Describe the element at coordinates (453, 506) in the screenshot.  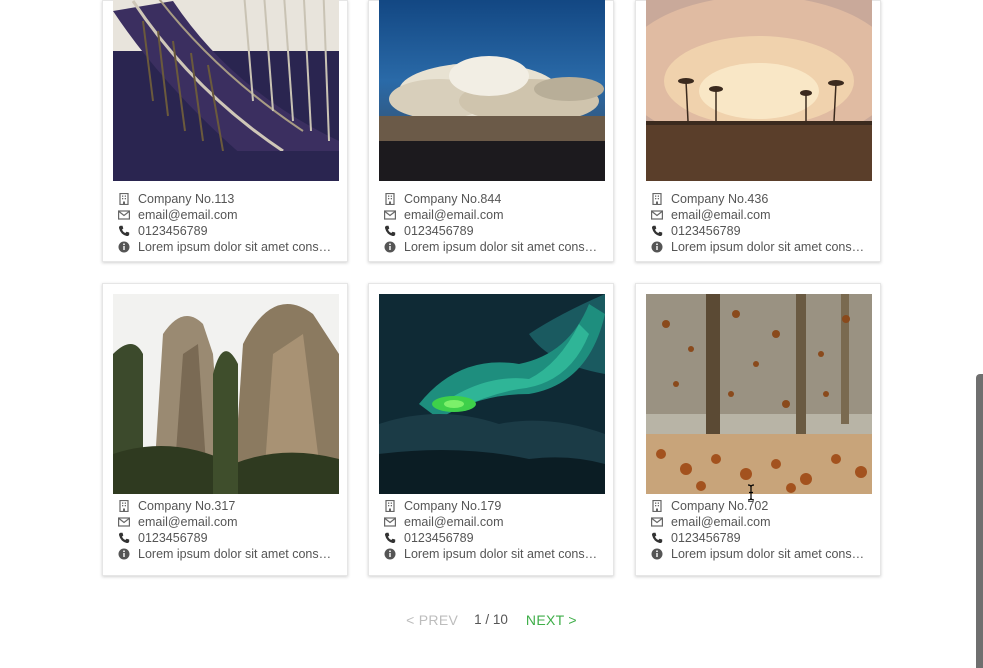
I see `company-name: Company No.179` at that location.